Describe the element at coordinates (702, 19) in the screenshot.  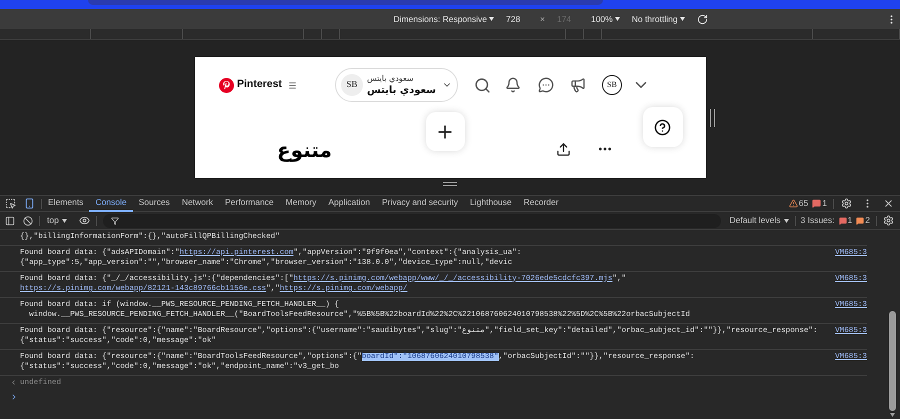
I see `rotate-icon` at that location.